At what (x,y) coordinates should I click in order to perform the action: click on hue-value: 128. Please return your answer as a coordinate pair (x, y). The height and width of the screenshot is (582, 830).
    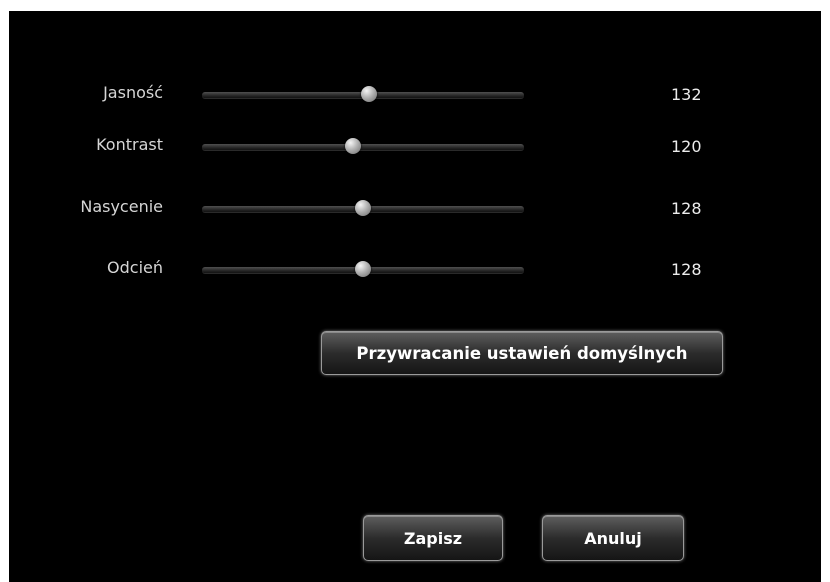
    Looking at the image, I should click on (686, 269).